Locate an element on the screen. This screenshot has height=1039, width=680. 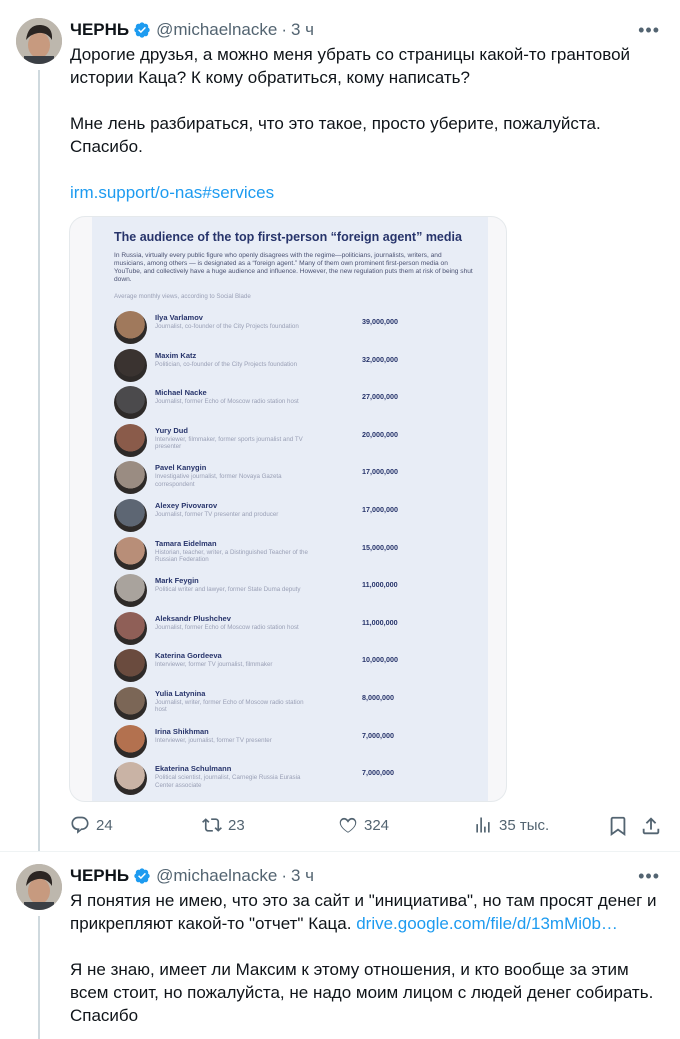
like-button: 324 is located at coordinates (363, 825).